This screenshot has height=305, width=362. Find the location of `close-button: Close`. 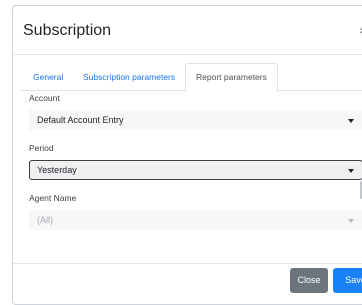

close-button: Close is located at coordinates (309, 280).